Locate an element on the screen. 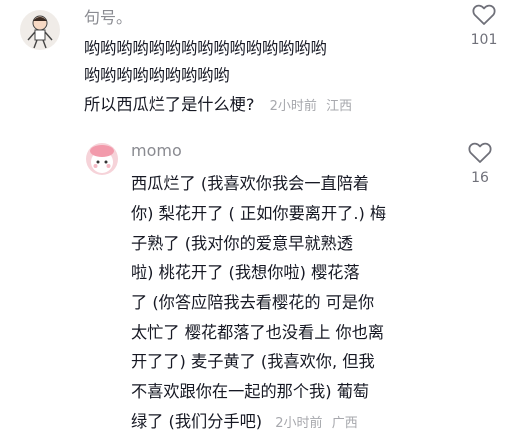 The height and width of the screenshot is (447, 514). comment-location: 江西 is located at coordinates (339, 106).